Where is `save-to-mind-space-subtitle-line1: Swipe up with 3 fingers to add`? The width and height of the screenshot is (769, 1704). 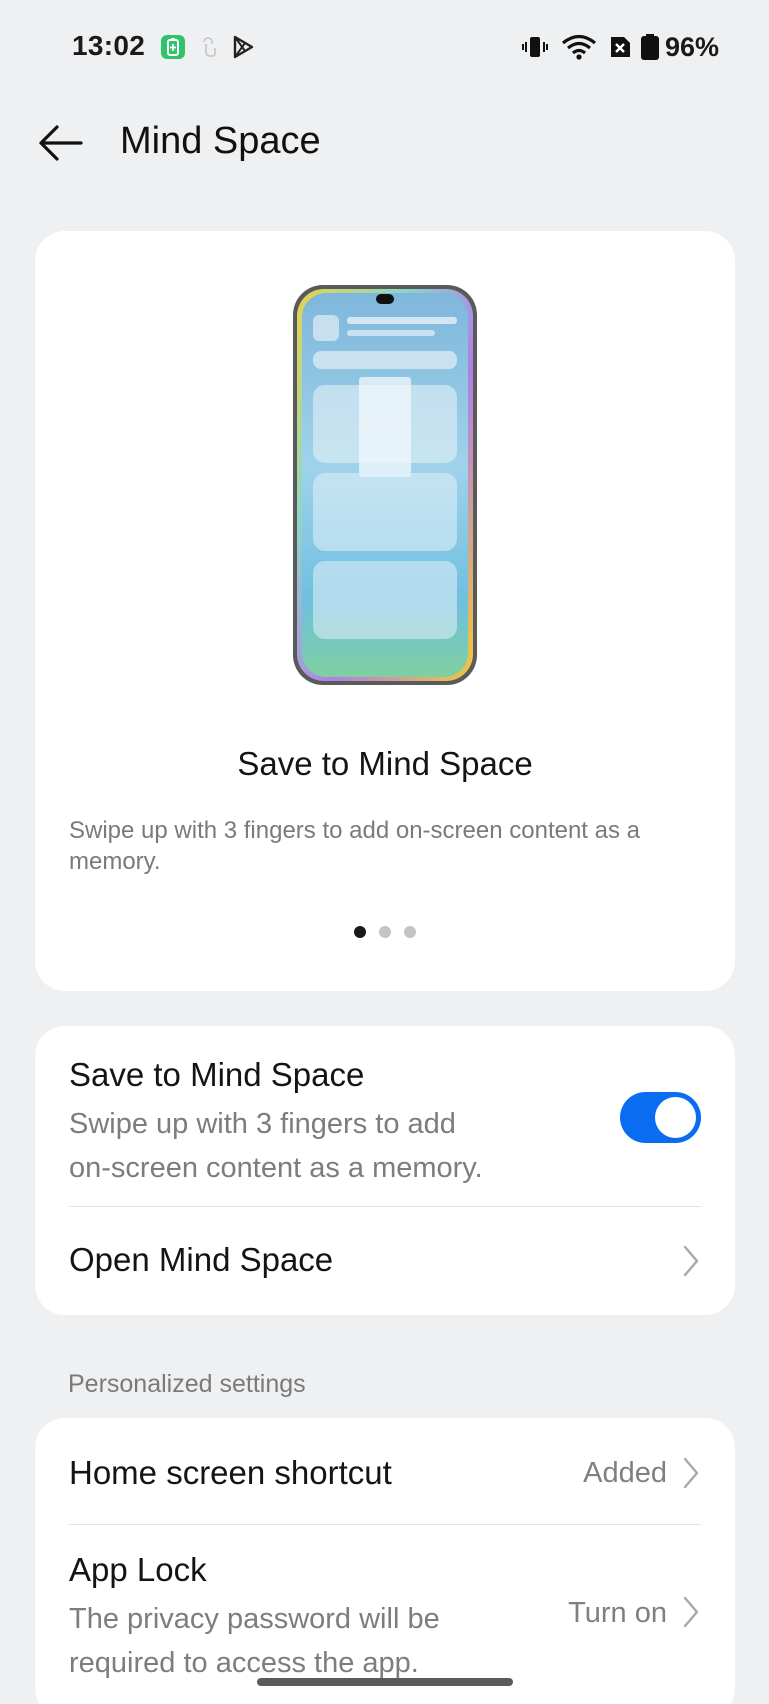 save-to-mind-space-subtitle-line1: Swipe up with 3 fingers to add is located at coordinates (262, 1124).